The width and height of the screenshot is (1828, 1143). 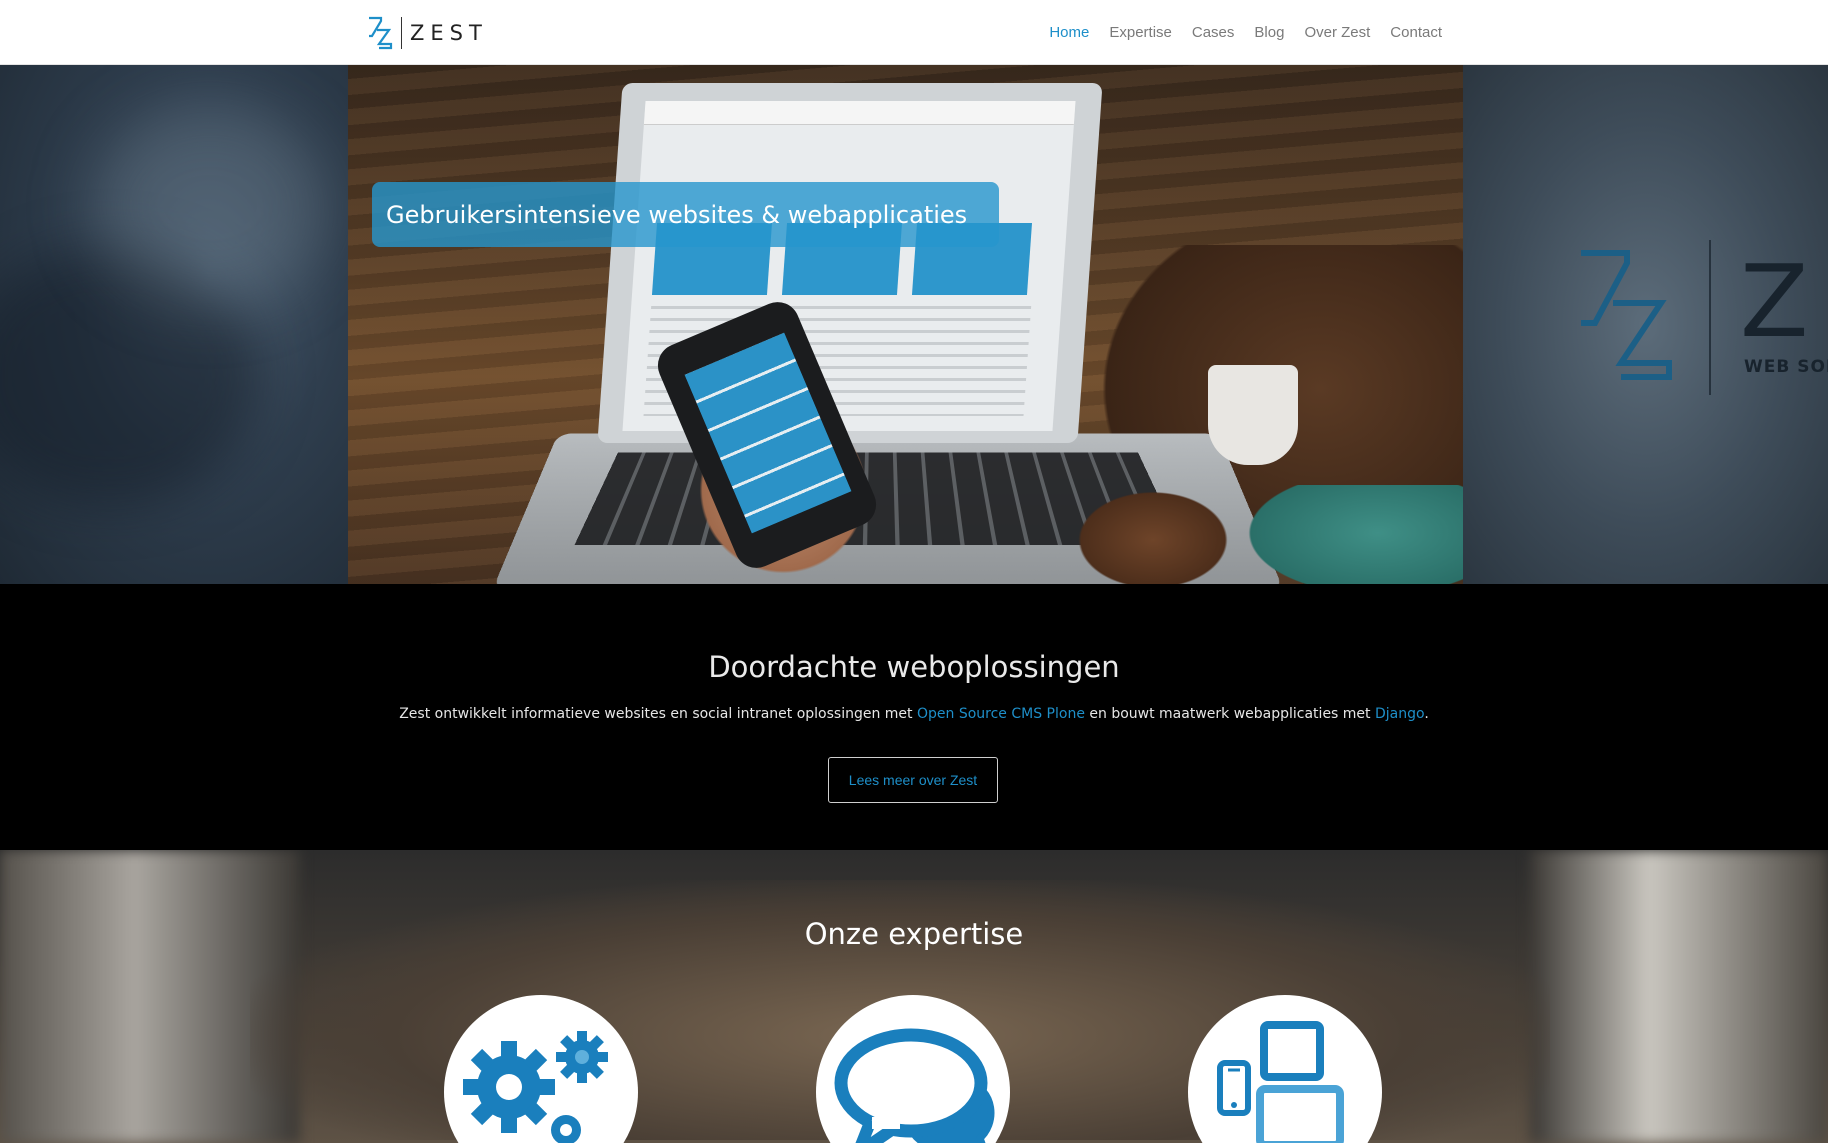 I want to click on logo-text: ZEST, so click(x=449, y=33).